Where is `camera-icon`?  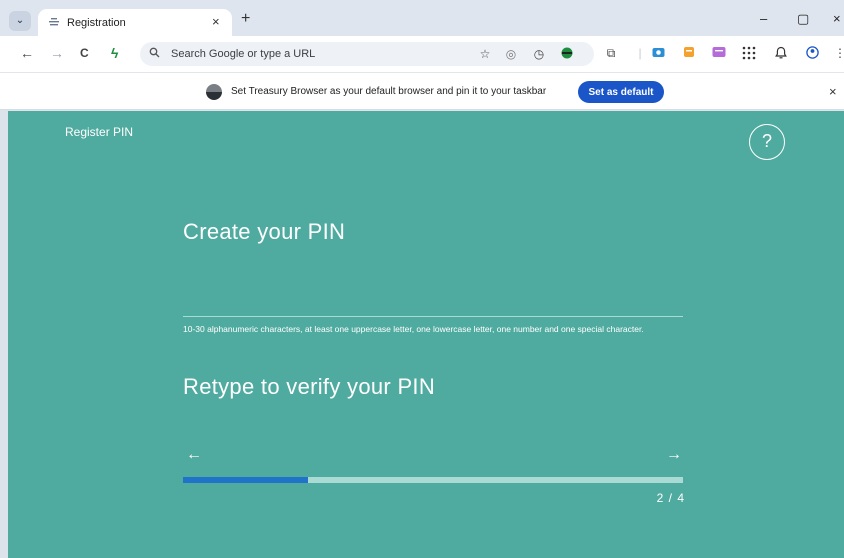
camera-icon is located at coordinates (658, 53).